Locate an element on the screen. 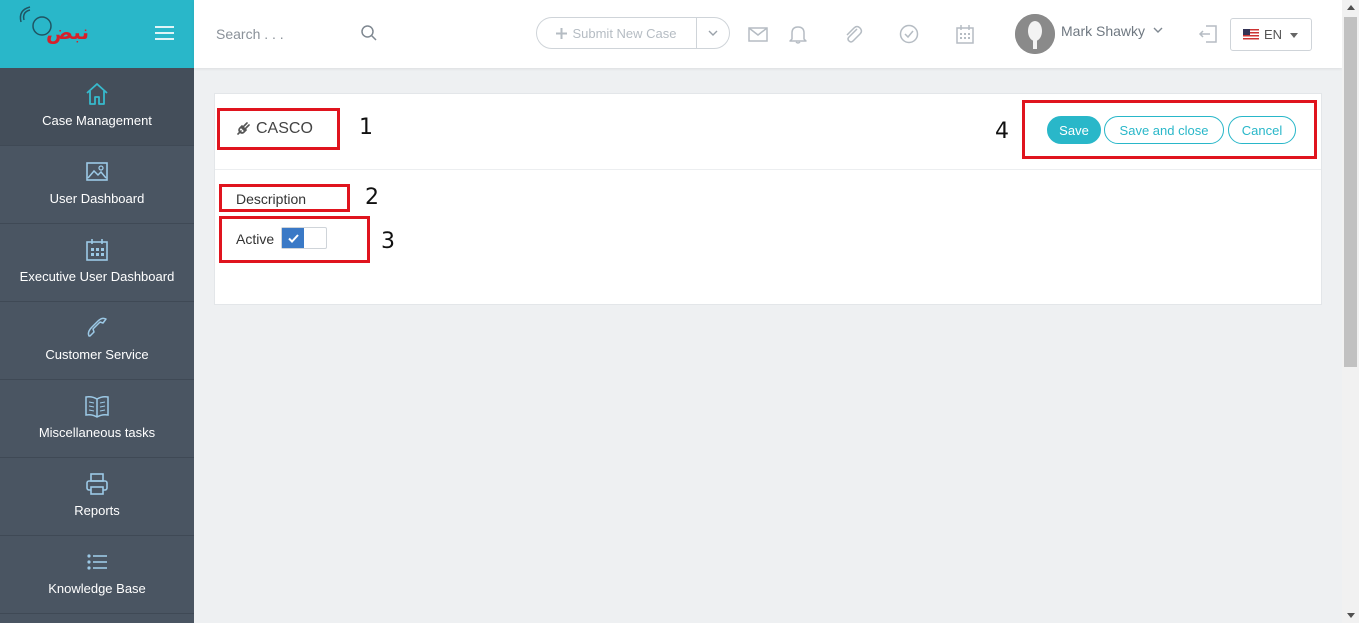 The height and width of the screenshot is (623, 1359). printer-icon is located at coordinates (97, 484).